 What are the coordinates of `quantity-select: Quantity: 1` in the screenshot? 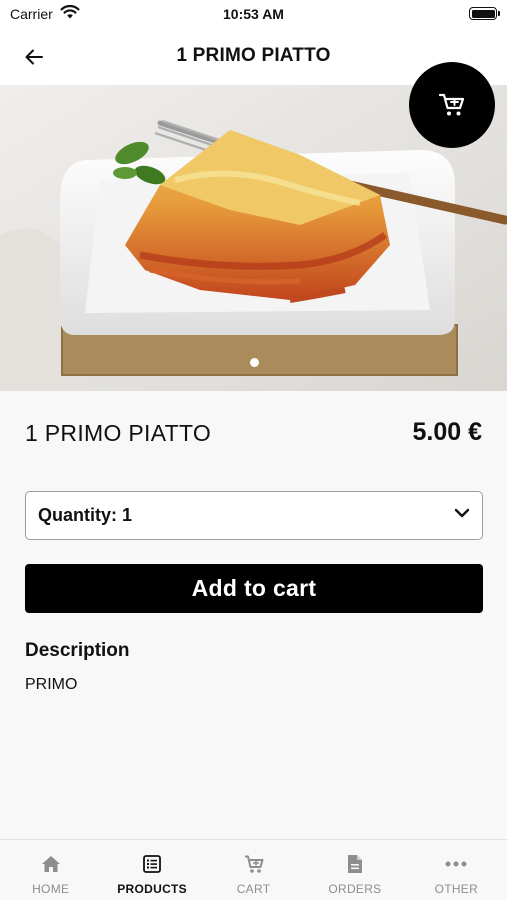 It's located at (254, 515).